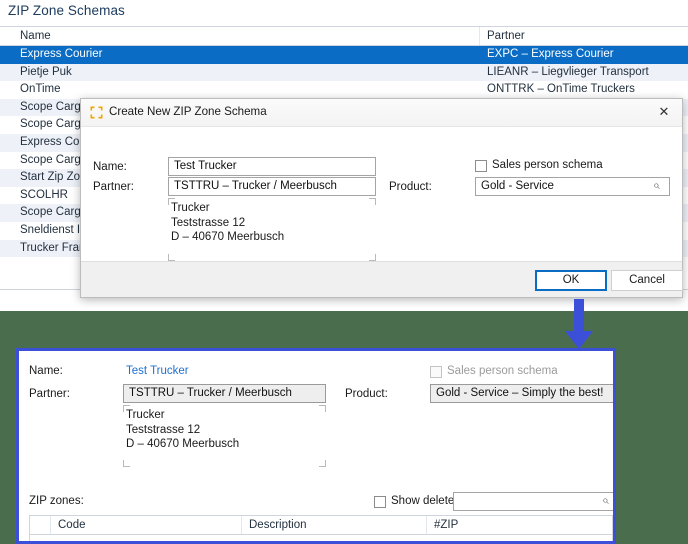 This screenshot has height=544, width=688. What do you see at coordinates (110, 167) in the screenshot?
I see `dialog-name-label: Name:` at bounding box center [110, 167].